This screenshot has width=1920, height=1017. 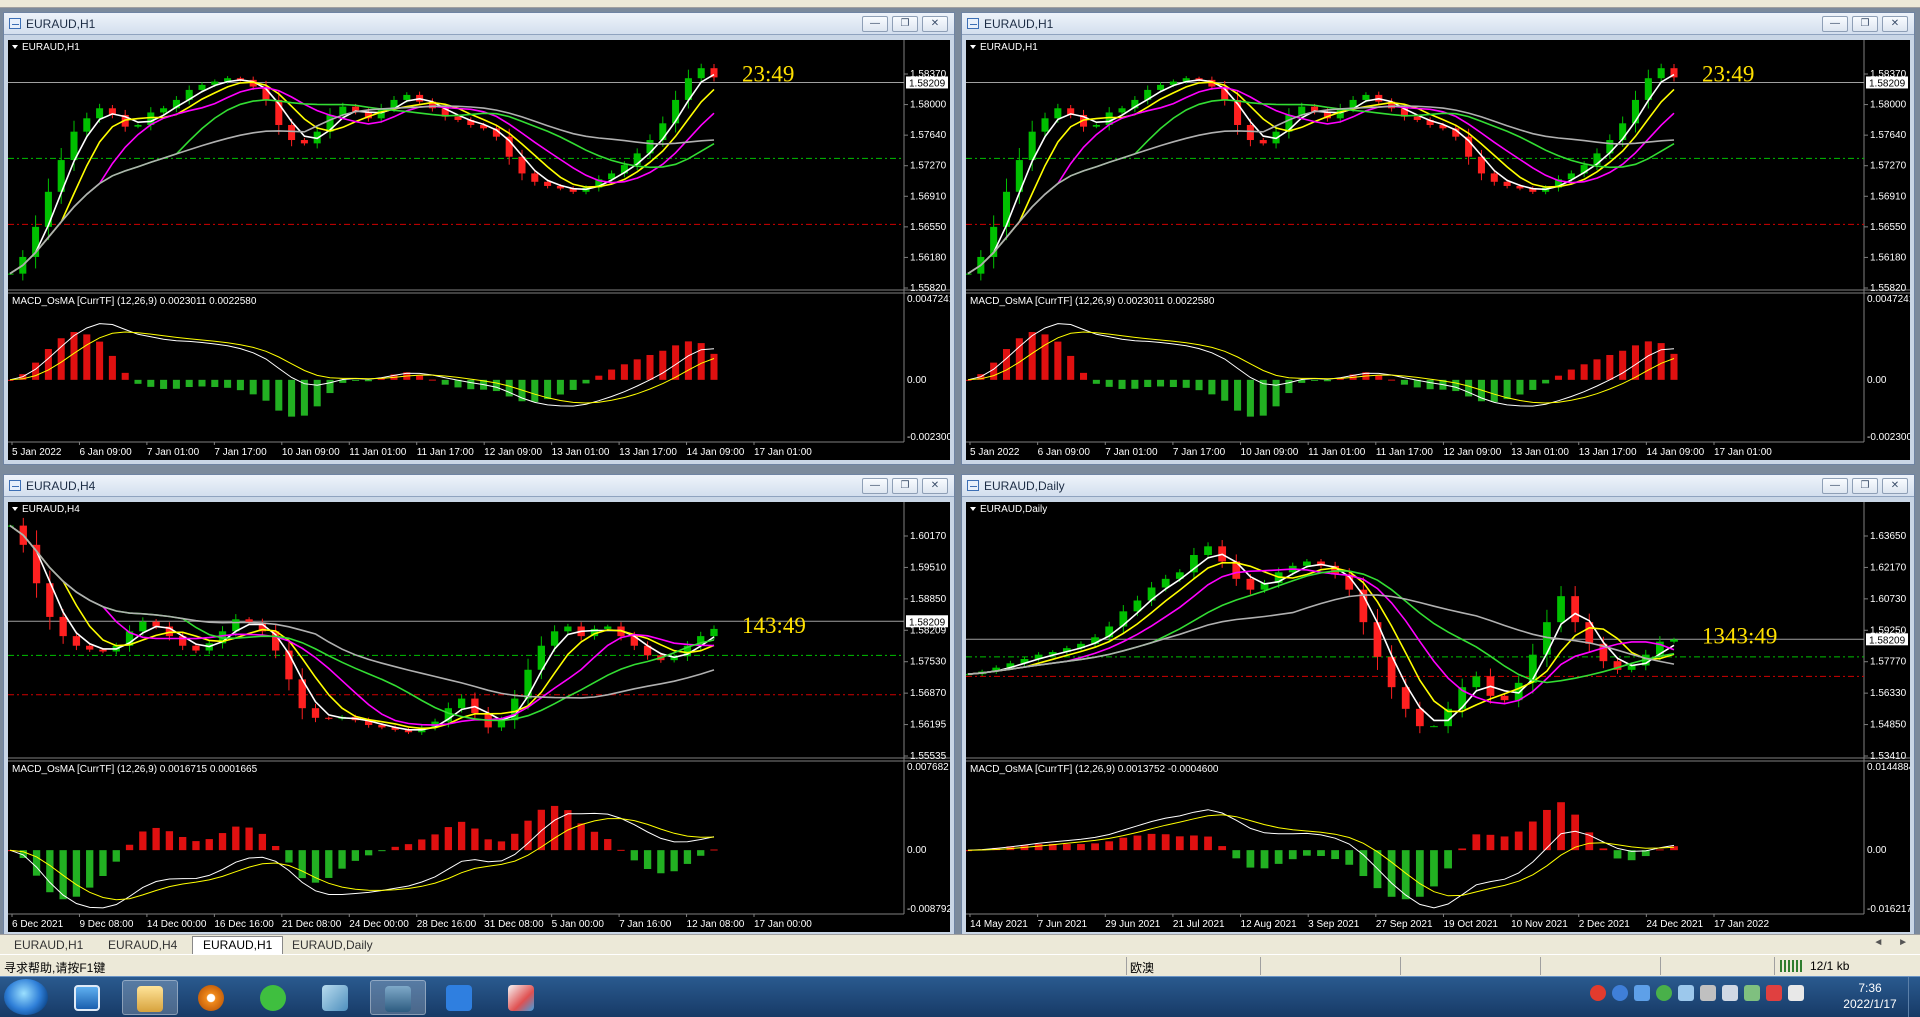 What do you see at coordinates (479, 486) in the screenshot?
I see `window-titlebar: EURAUD,H4 — ❐ ✕` at bounding box center [479, 486].